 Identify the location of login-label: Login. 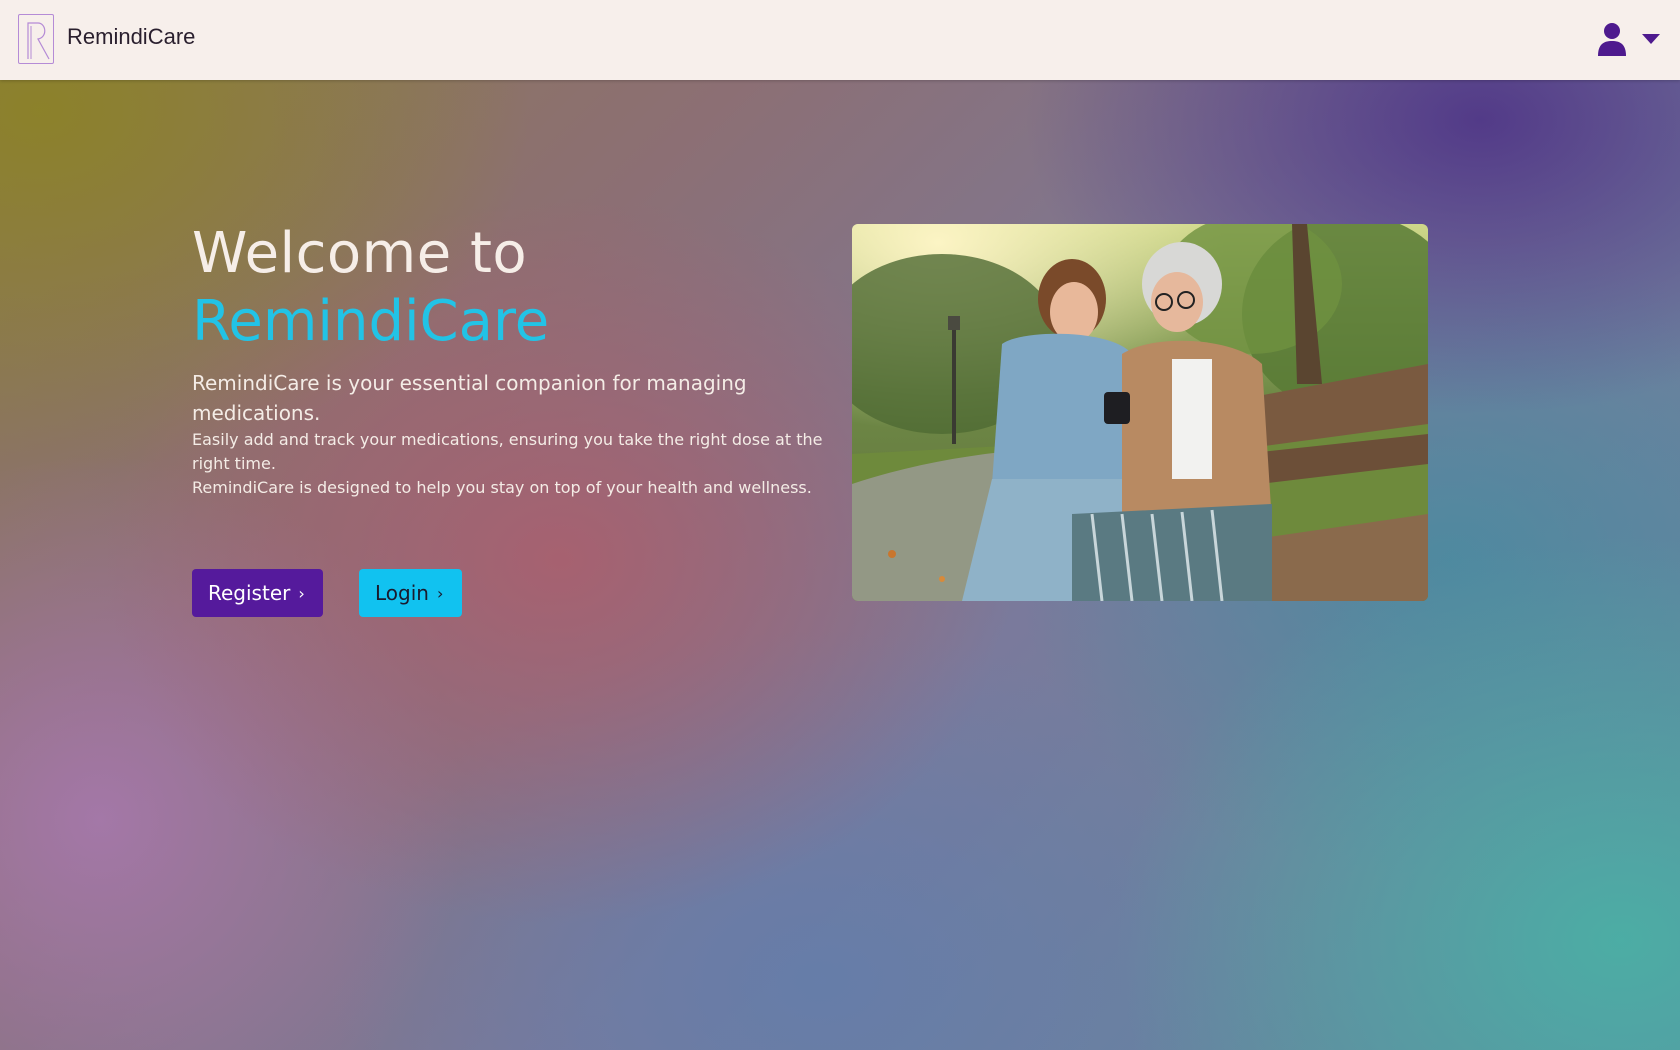
(402, 593).